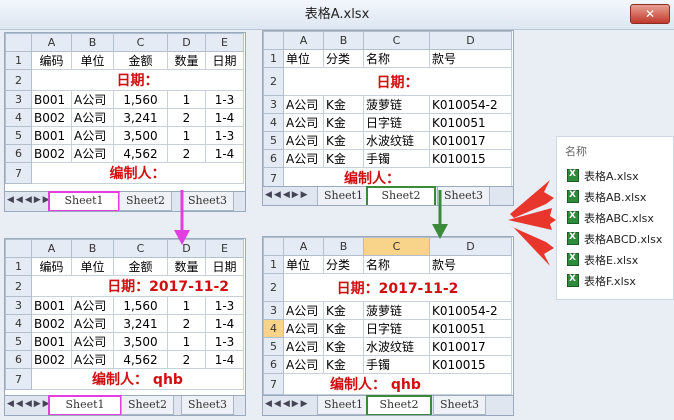 This screenshot has height=420, width=674. What do you see at coordinates (140, 135) in the screenshot?
I see `cell: 3,500` at bounding box center [140, 135].